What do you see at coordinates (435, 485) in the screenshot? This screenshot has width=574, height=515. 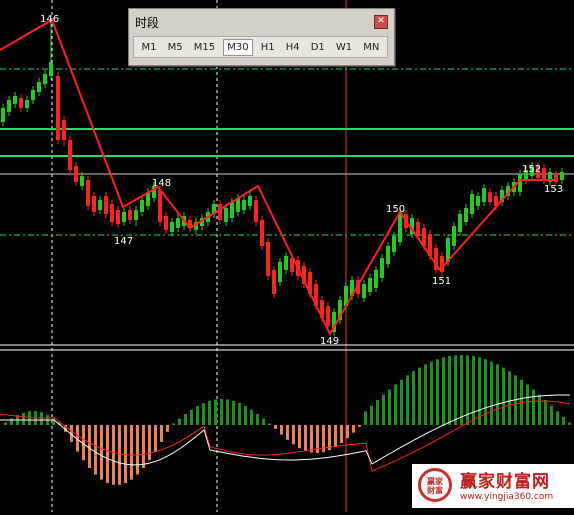 I see `seal-icon: 赢家 财富` at bounding box center [435, 485].